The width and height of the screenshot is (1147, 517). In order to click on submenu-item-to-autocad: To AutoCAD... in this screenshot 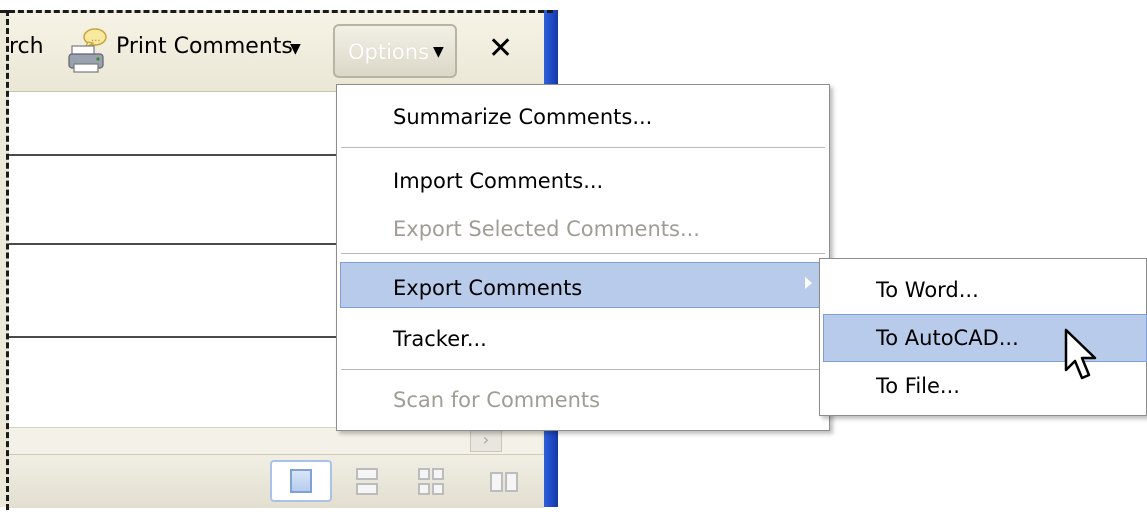, I will do `click(947, 338)`.